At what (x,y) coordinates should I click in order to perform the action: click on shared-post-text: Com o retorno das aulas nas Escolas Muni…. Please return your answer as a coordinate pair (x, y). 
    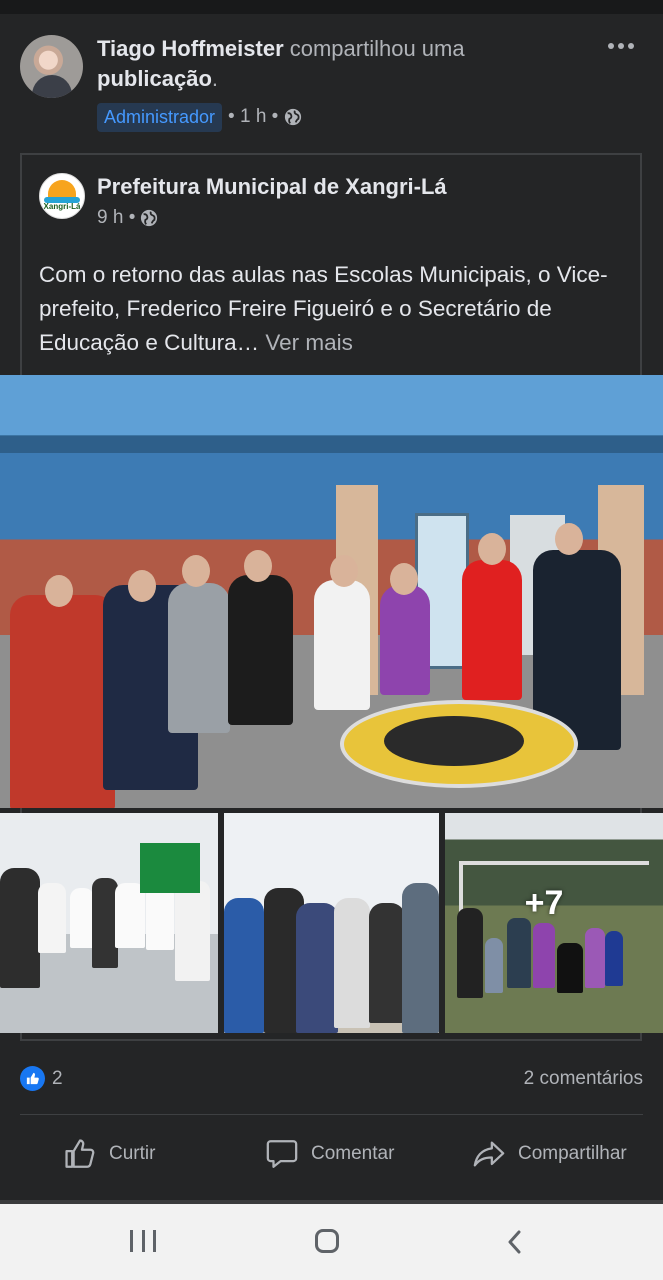
    Looking at the image, I should click on (331, 309).